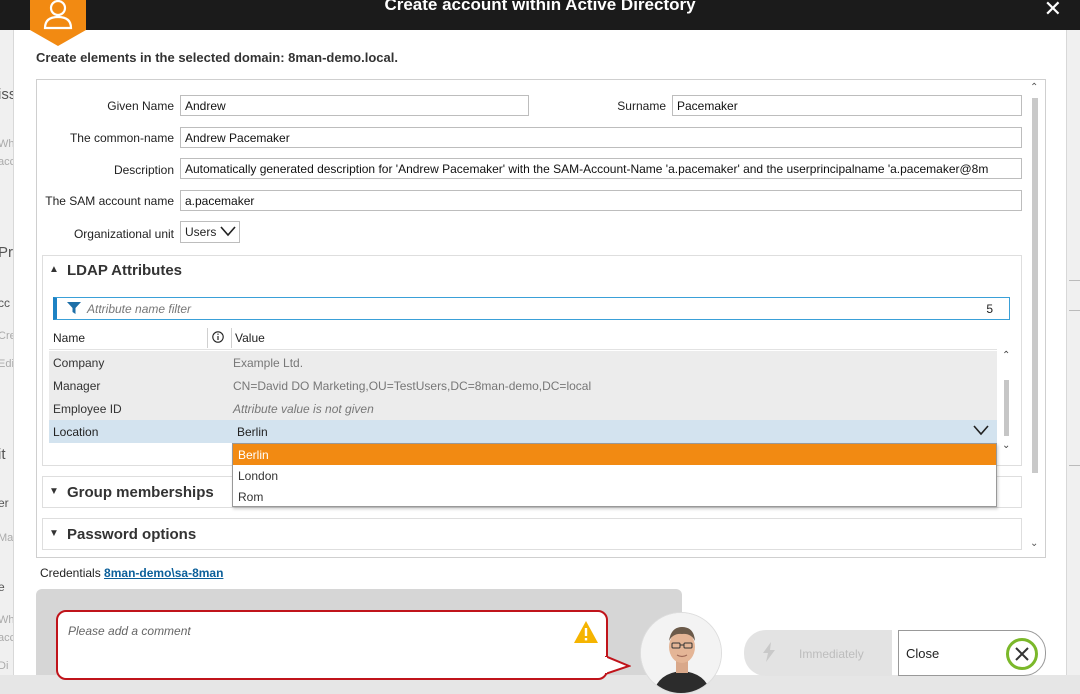 This screenshot has width=1080, height=694. Describe the element at coordinates (76, 432) in the screenshot. I see `attribute-name: Location` at that location.